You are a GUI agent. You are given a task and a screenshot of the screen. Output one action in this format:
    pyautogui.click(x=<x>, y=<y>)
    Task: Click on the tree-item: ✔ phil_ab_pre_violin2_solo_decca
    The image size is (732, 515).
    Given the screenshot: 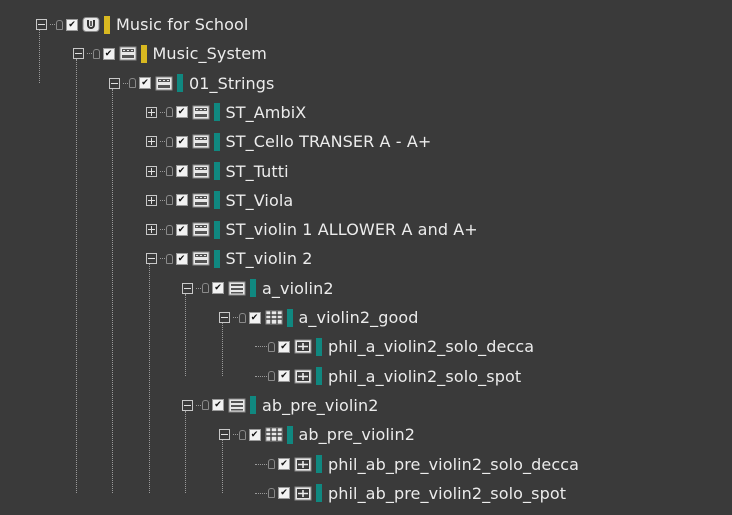 What is the action you would take?
    pyautogui.click(x=417, y=464)
    